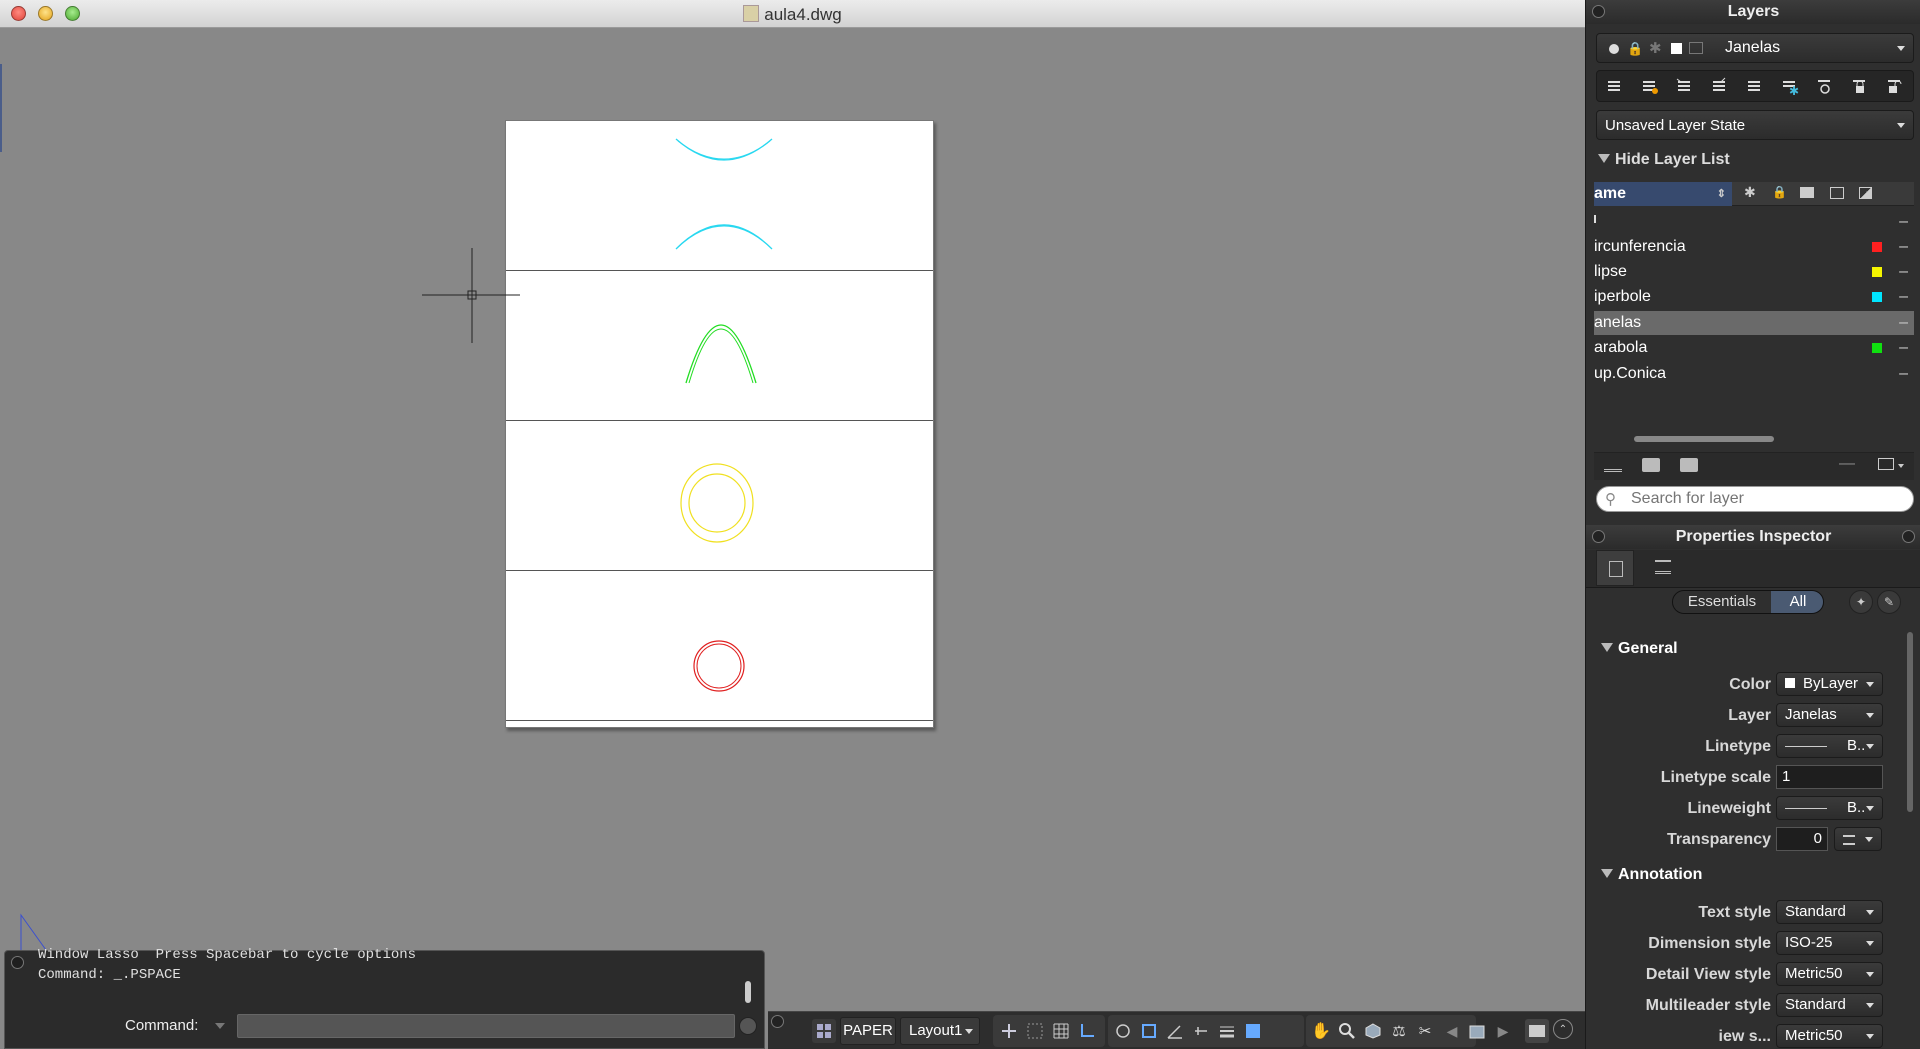  What do you see at coordinates (940, 1031) in the screenshot?
I see `layout-selector: Layout1` at bounding box center [940, 1031].